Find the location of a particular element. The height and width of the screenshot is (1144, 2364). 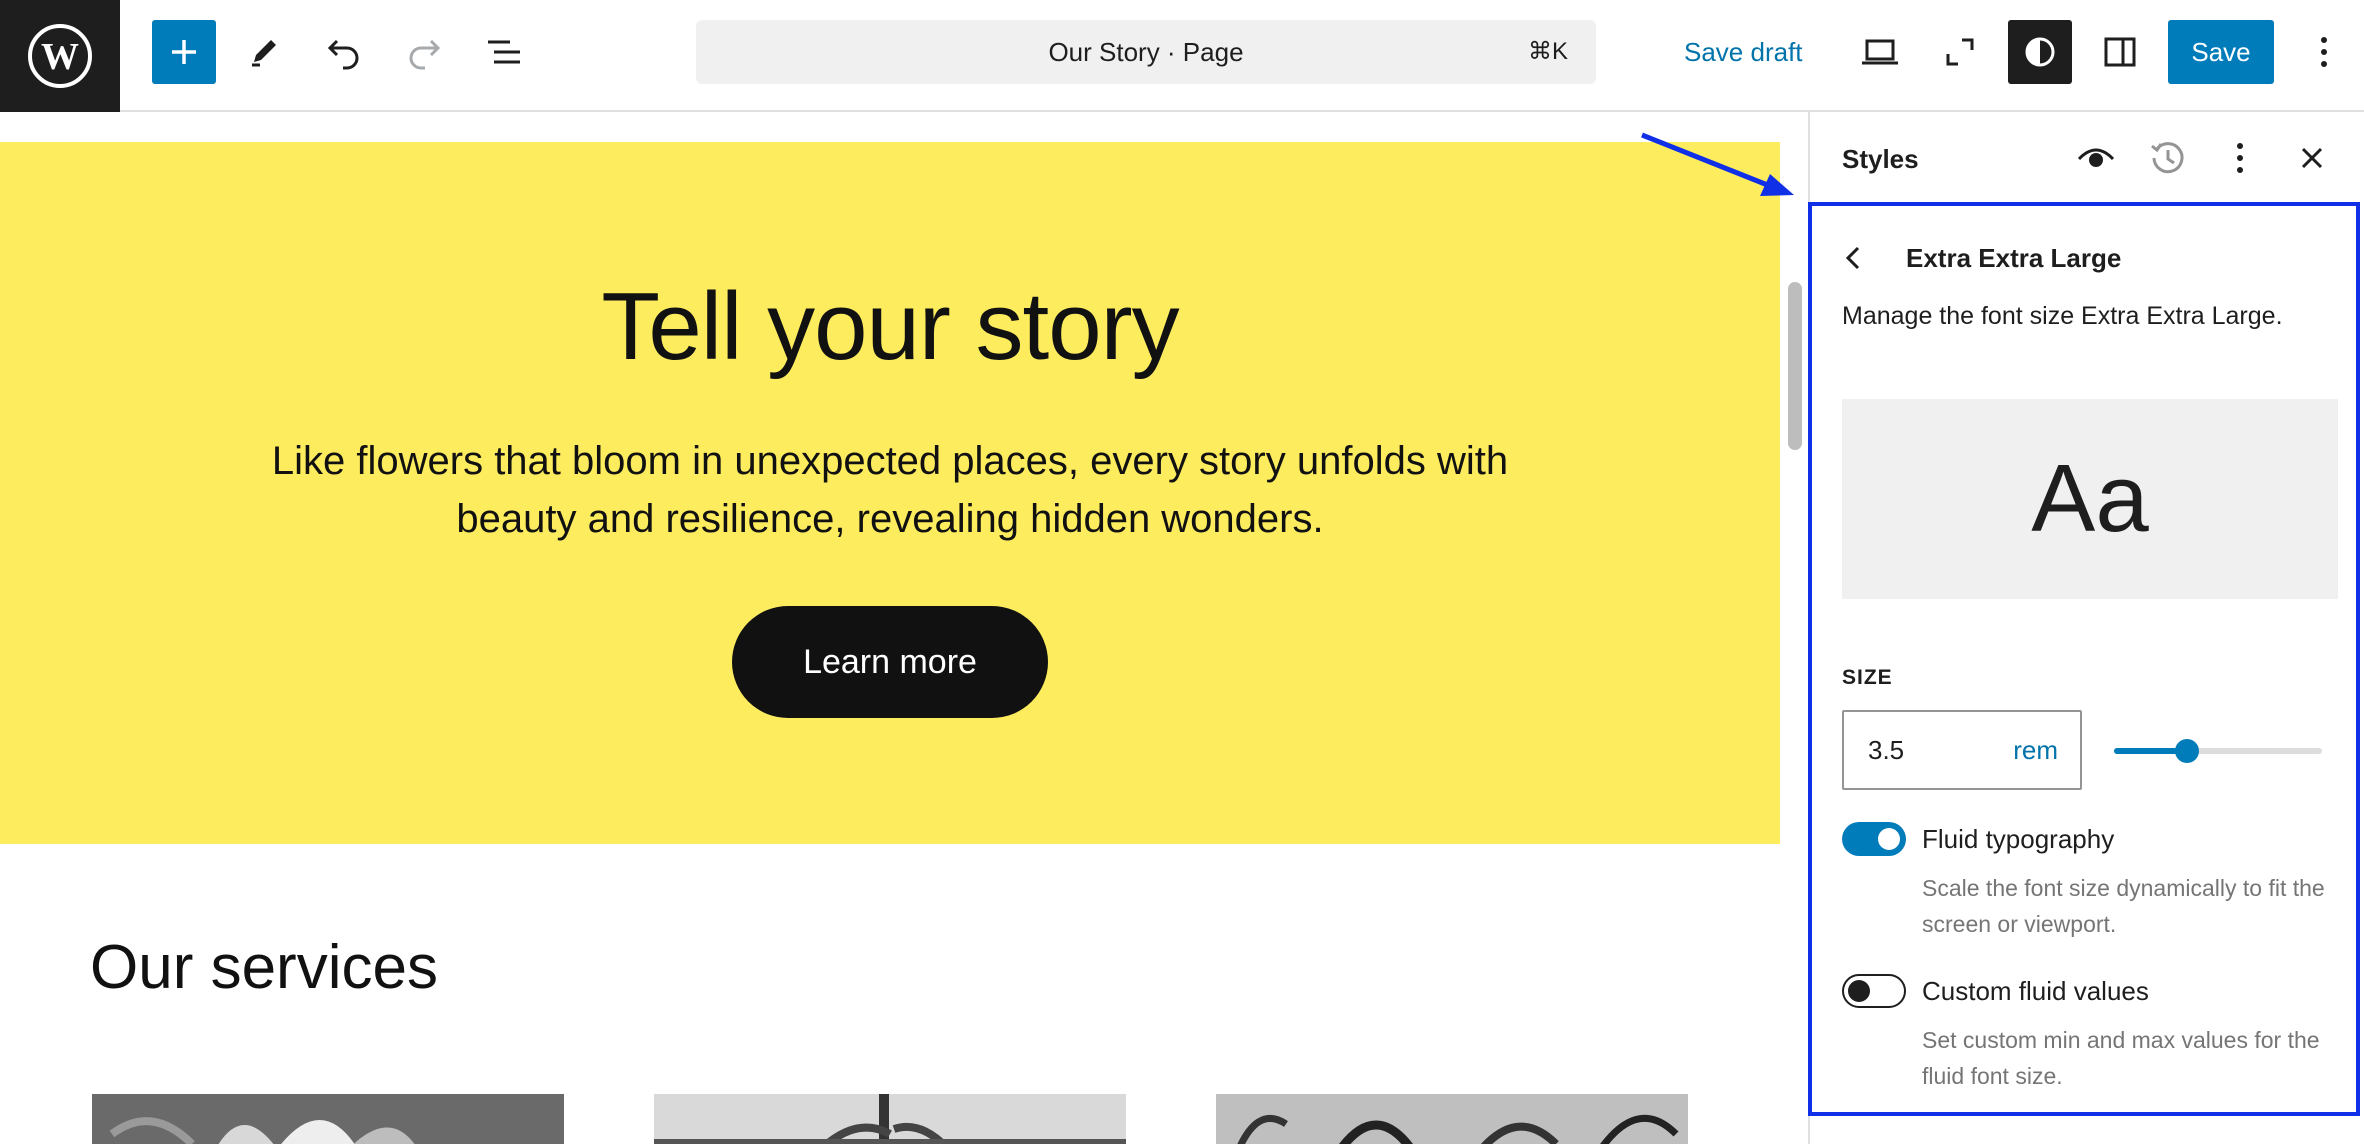

styles-toggle-button is located at coordinates (2040, 52).